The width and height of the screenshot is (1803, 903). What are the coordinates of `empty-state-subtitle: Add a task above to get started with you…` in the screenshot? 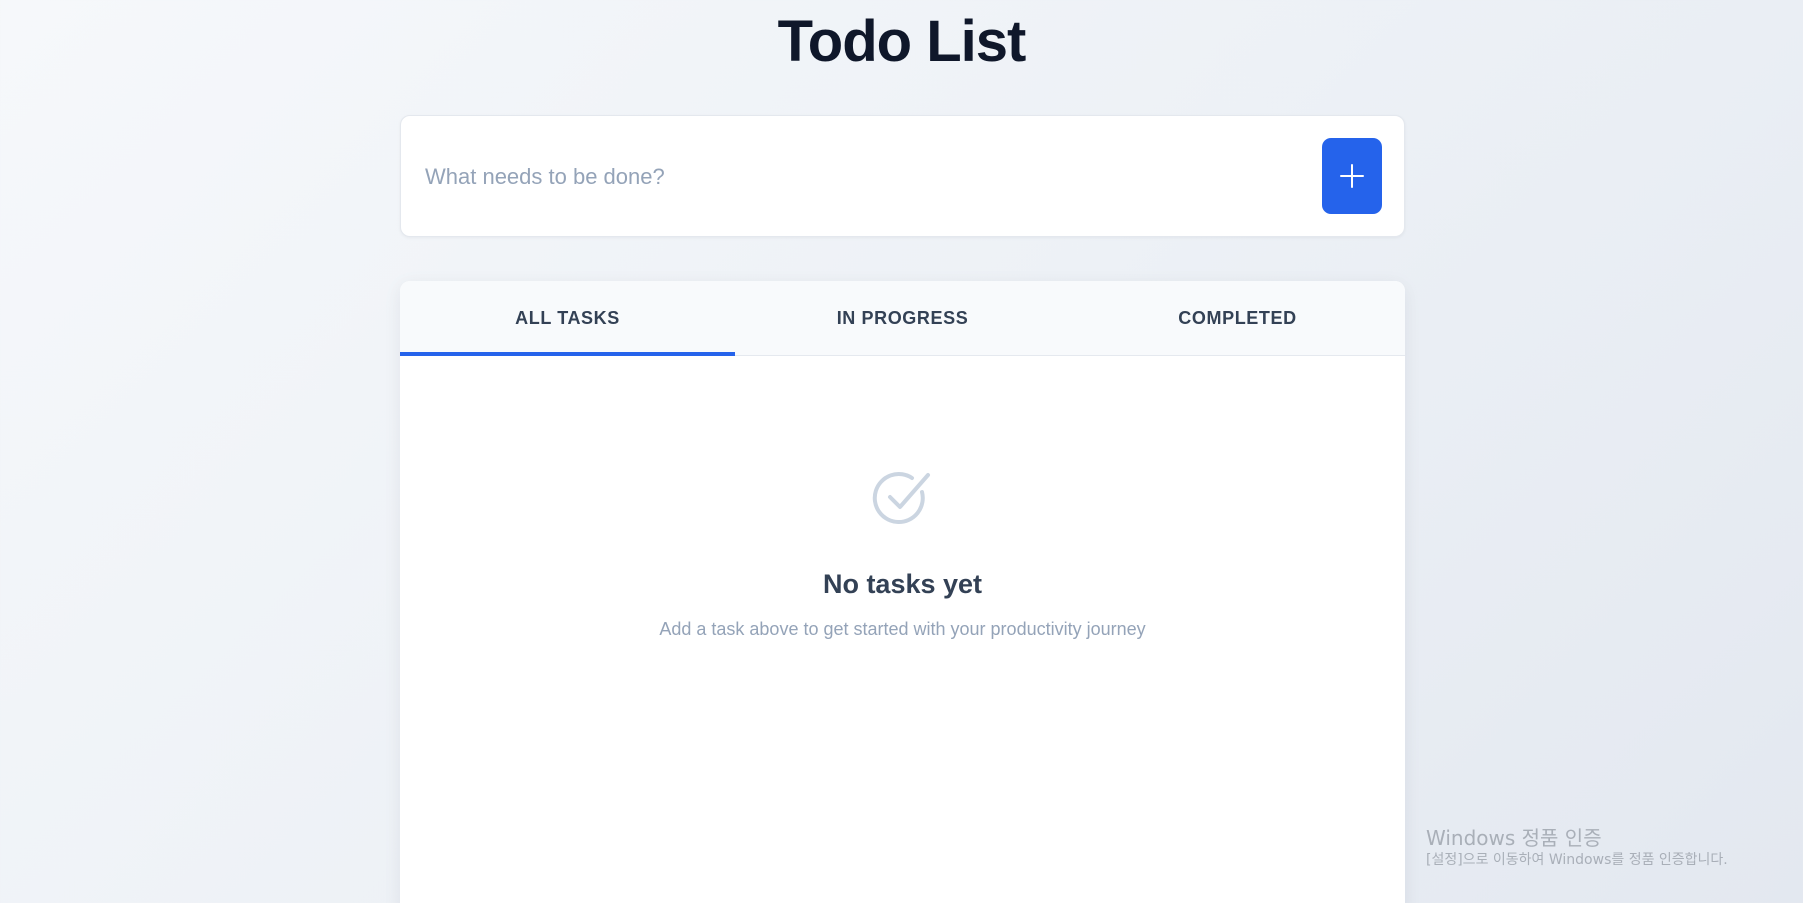 It's located at (902, 629).